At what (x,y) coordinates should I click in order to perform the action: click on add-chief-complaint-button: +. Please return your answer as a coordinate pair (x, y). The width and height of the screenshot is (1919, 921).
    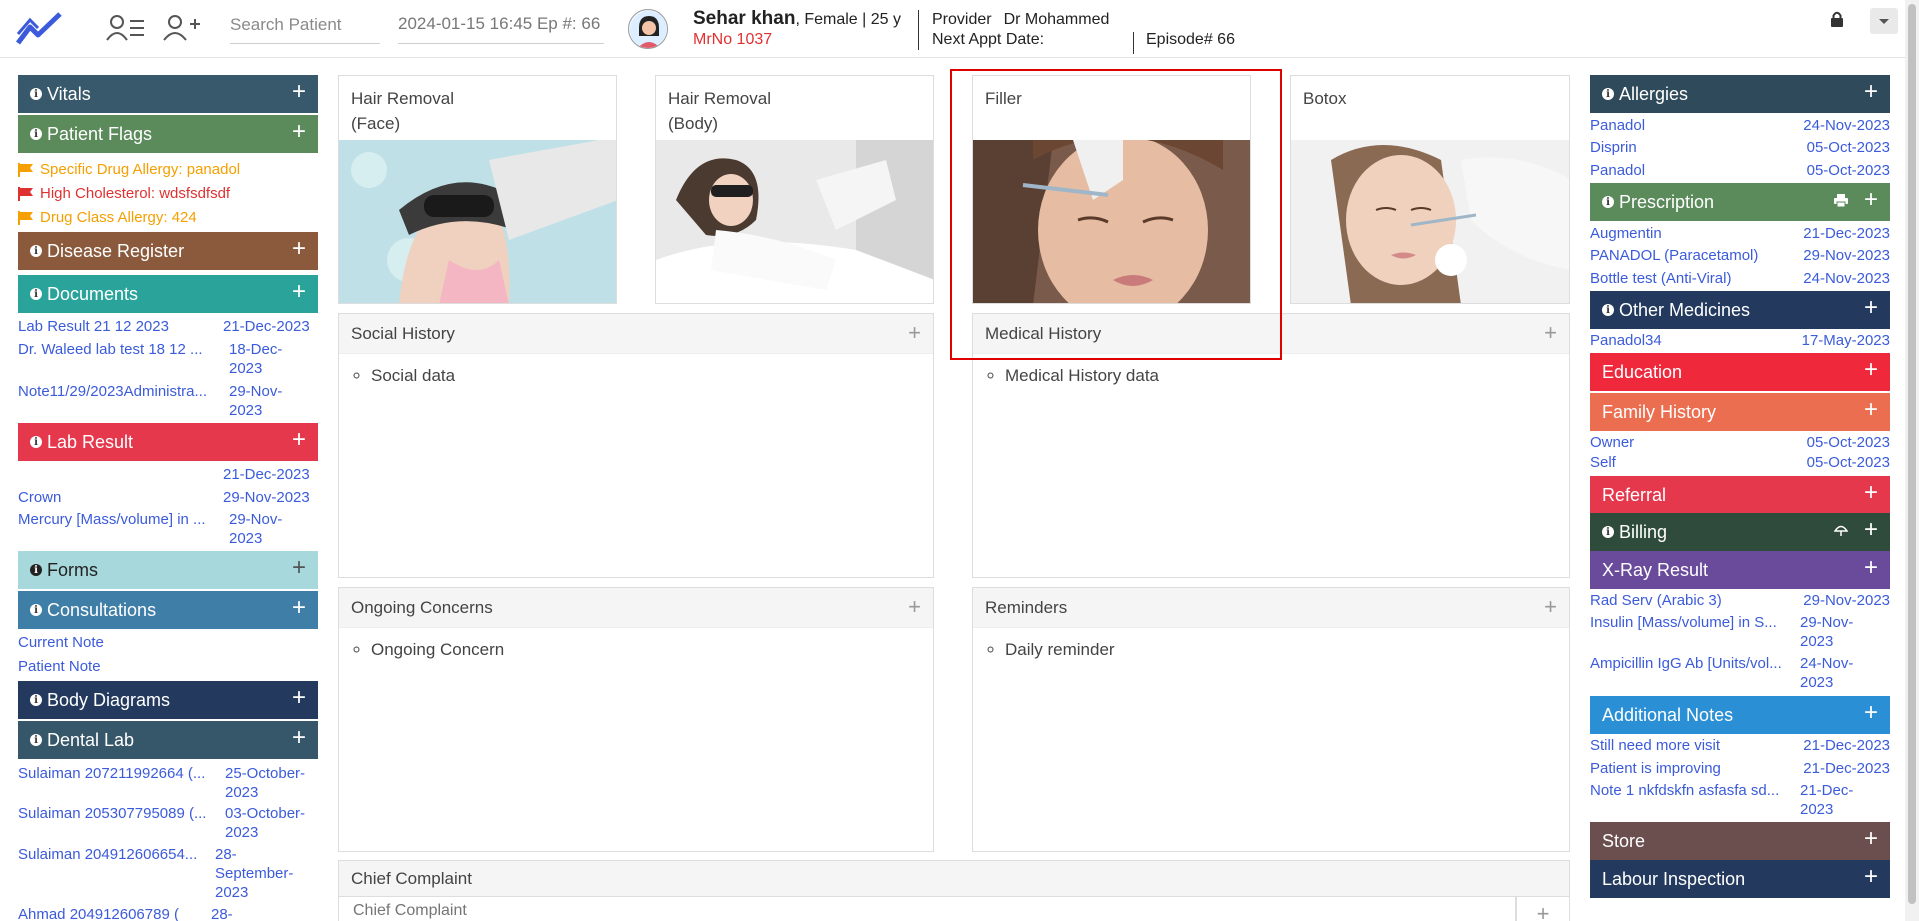
    Looking at the image, I should click on (1543, 908).